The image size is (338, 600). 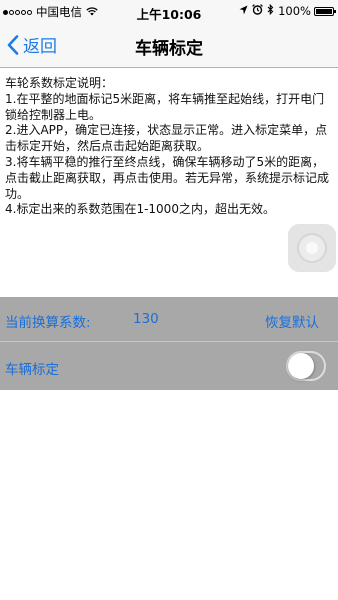 What do you see at coordinates (169, 49) in the screenshot?
I see `page-title: 车辆标定` at bounding box center [169, 49].